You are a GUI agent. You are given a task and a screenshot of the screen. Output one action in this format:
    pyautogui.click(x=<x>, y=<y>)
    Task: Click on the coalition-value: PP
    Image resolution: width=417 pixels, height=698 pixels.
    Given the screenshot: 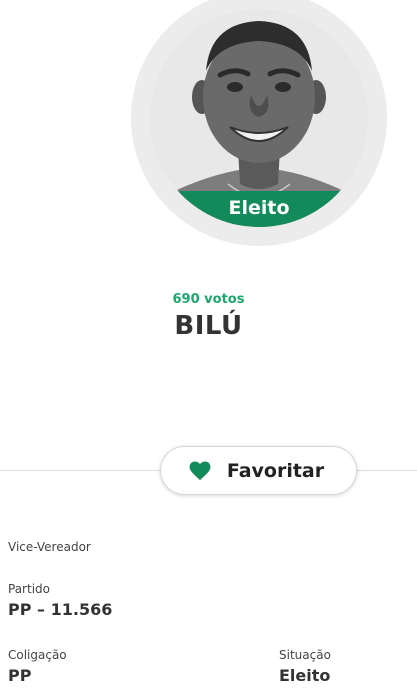 What is the action you would take?
    pyautogui.click(x=20, y=675)
    